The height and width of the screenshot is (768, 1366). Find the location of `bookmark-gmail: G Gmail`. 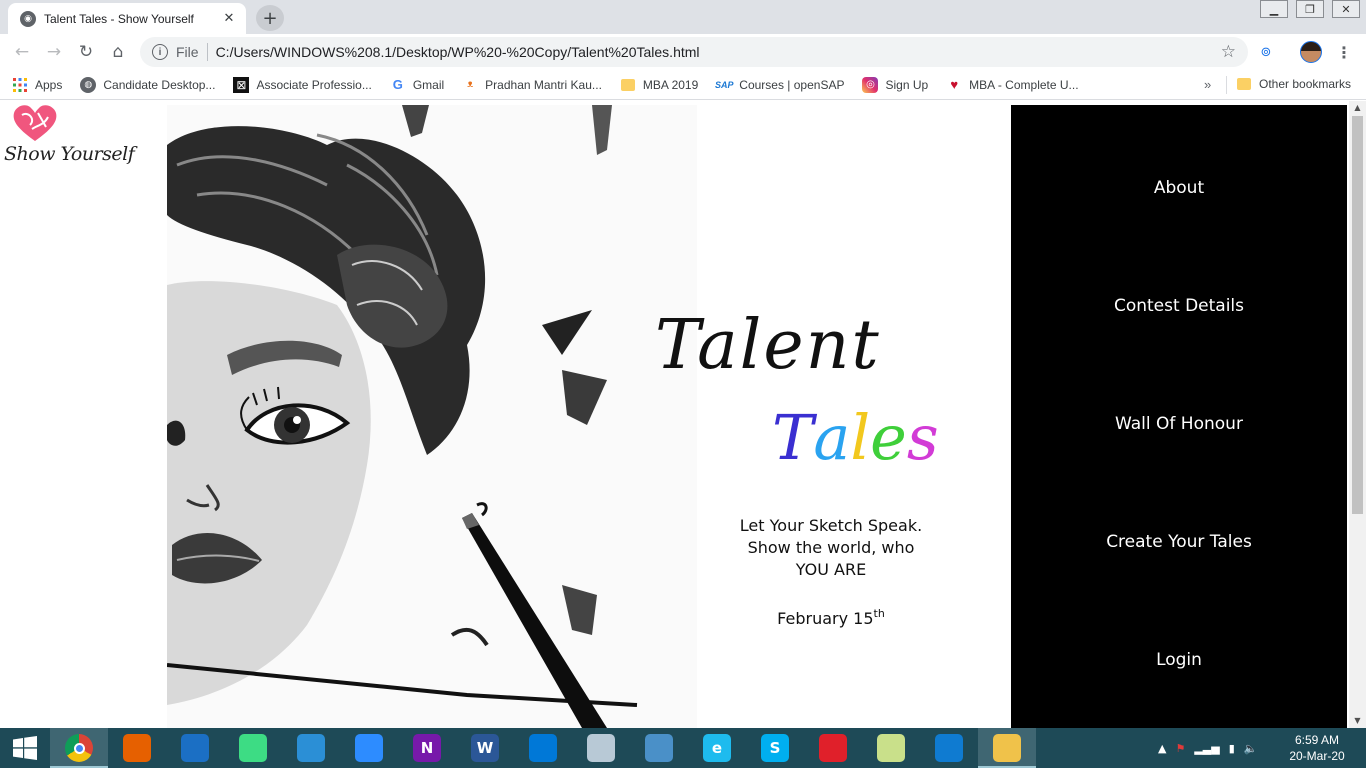

bookmark-gmail: G Gmail is located at coordinates (417, 85).